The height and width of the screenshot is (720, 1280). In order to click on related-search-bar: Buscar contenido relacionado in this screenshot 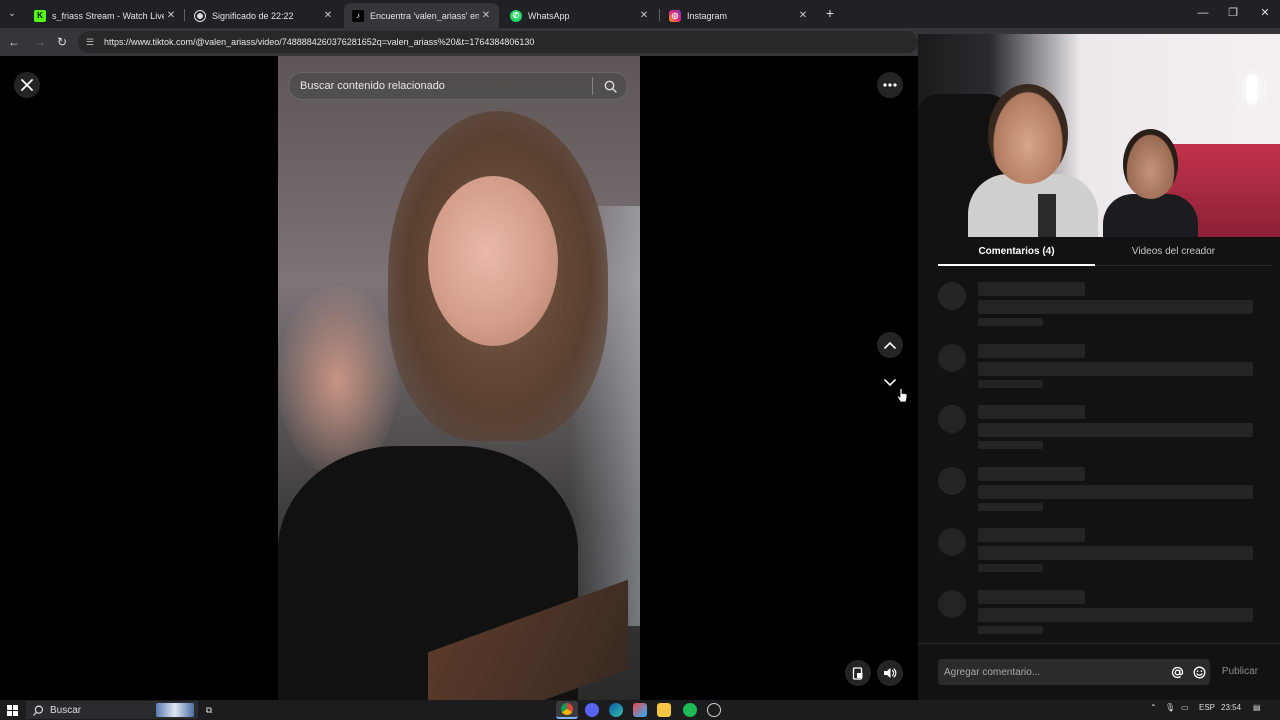, I will do `click(458, 86)`.